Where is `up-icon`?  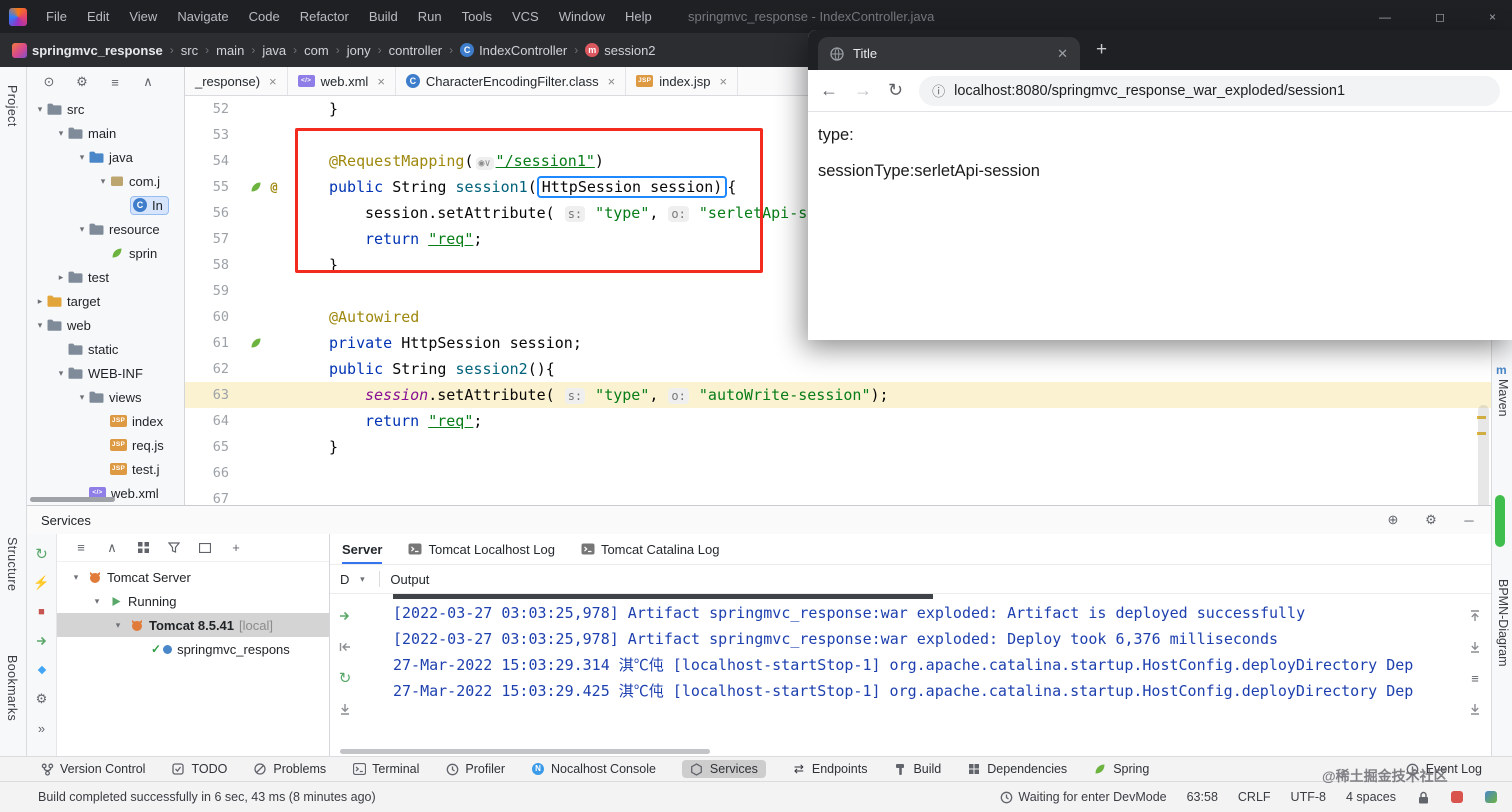 up-icon is located at coordinates (1475, 616).